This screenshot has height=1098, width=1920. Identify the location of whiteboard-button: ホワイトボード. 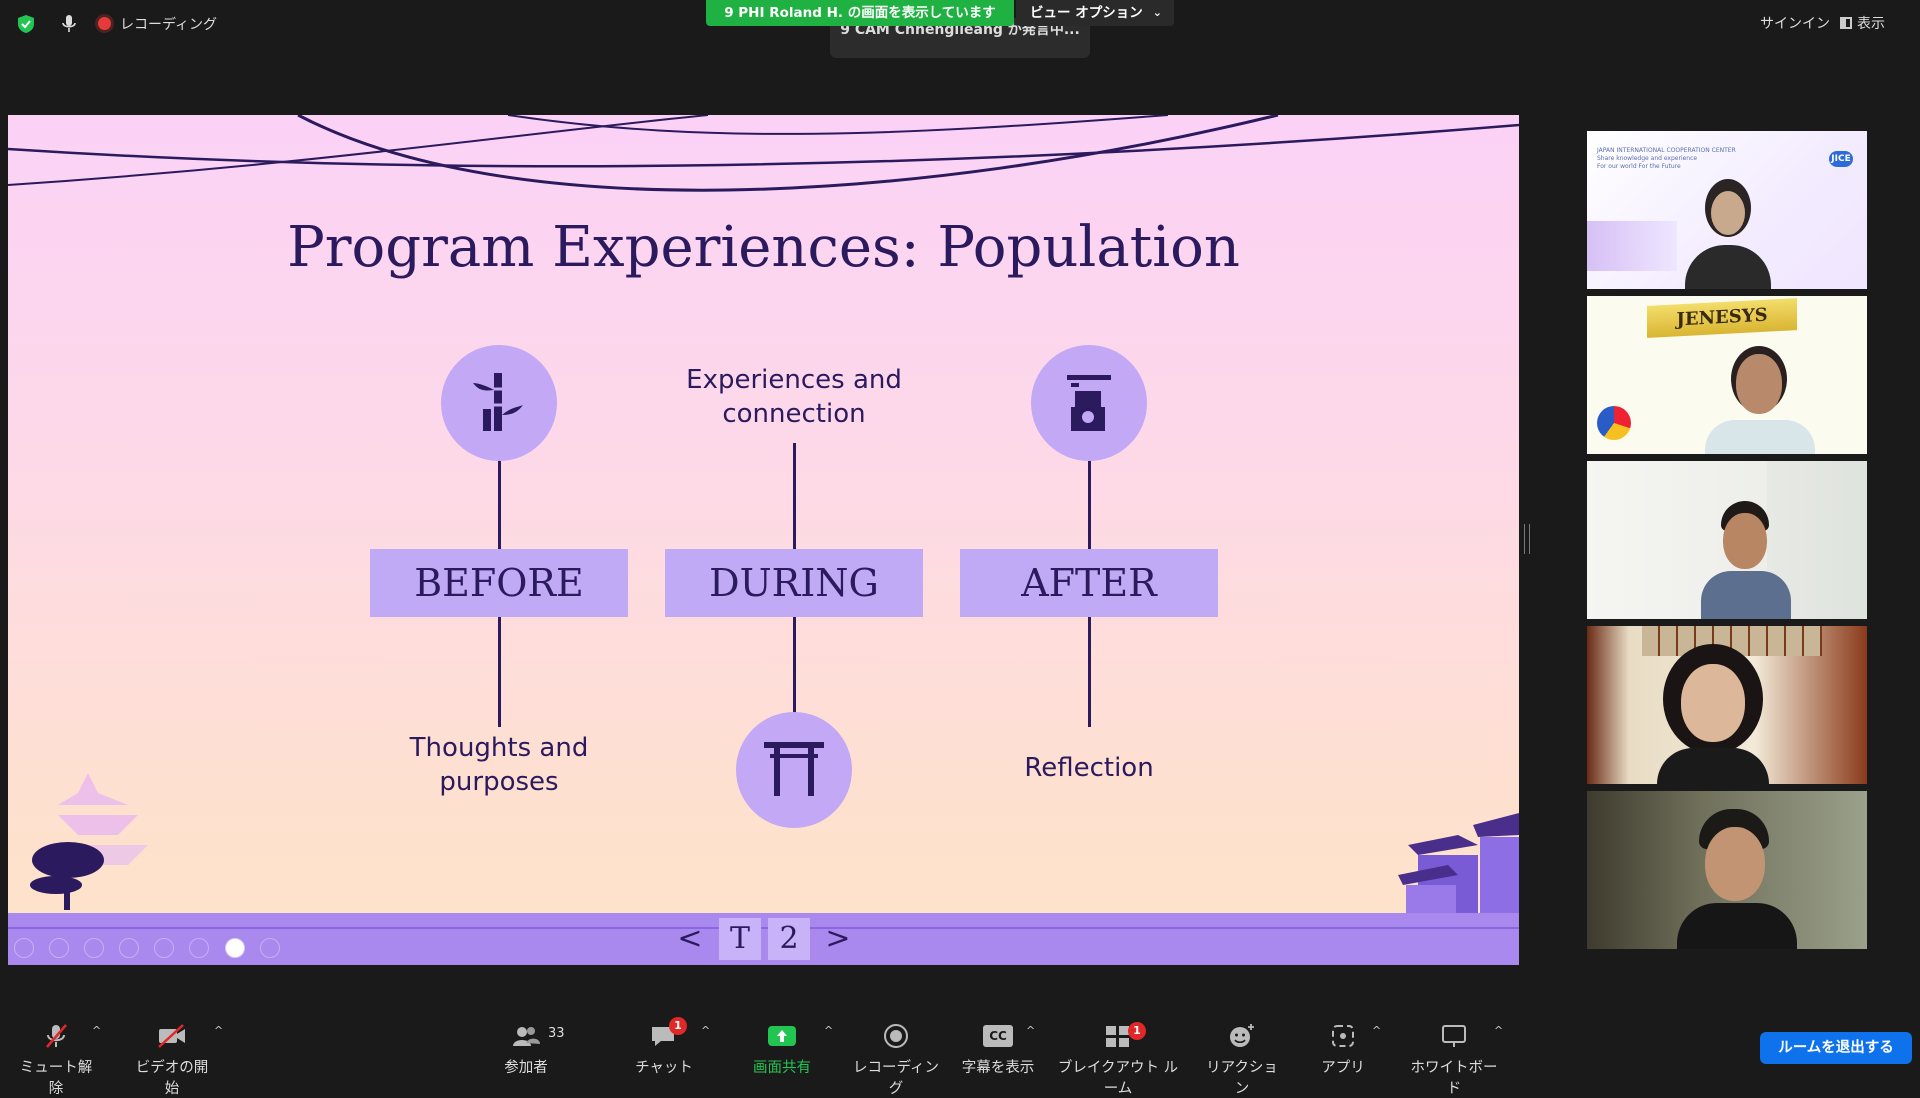
(1454, 1060).